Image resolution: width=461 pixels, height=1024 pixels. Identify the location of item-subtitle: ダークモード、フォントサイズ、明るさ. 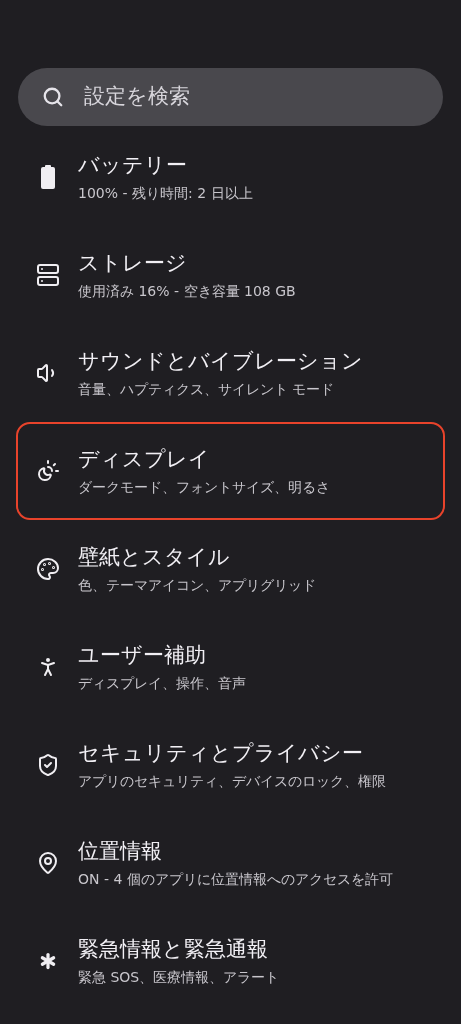
(204, 487).